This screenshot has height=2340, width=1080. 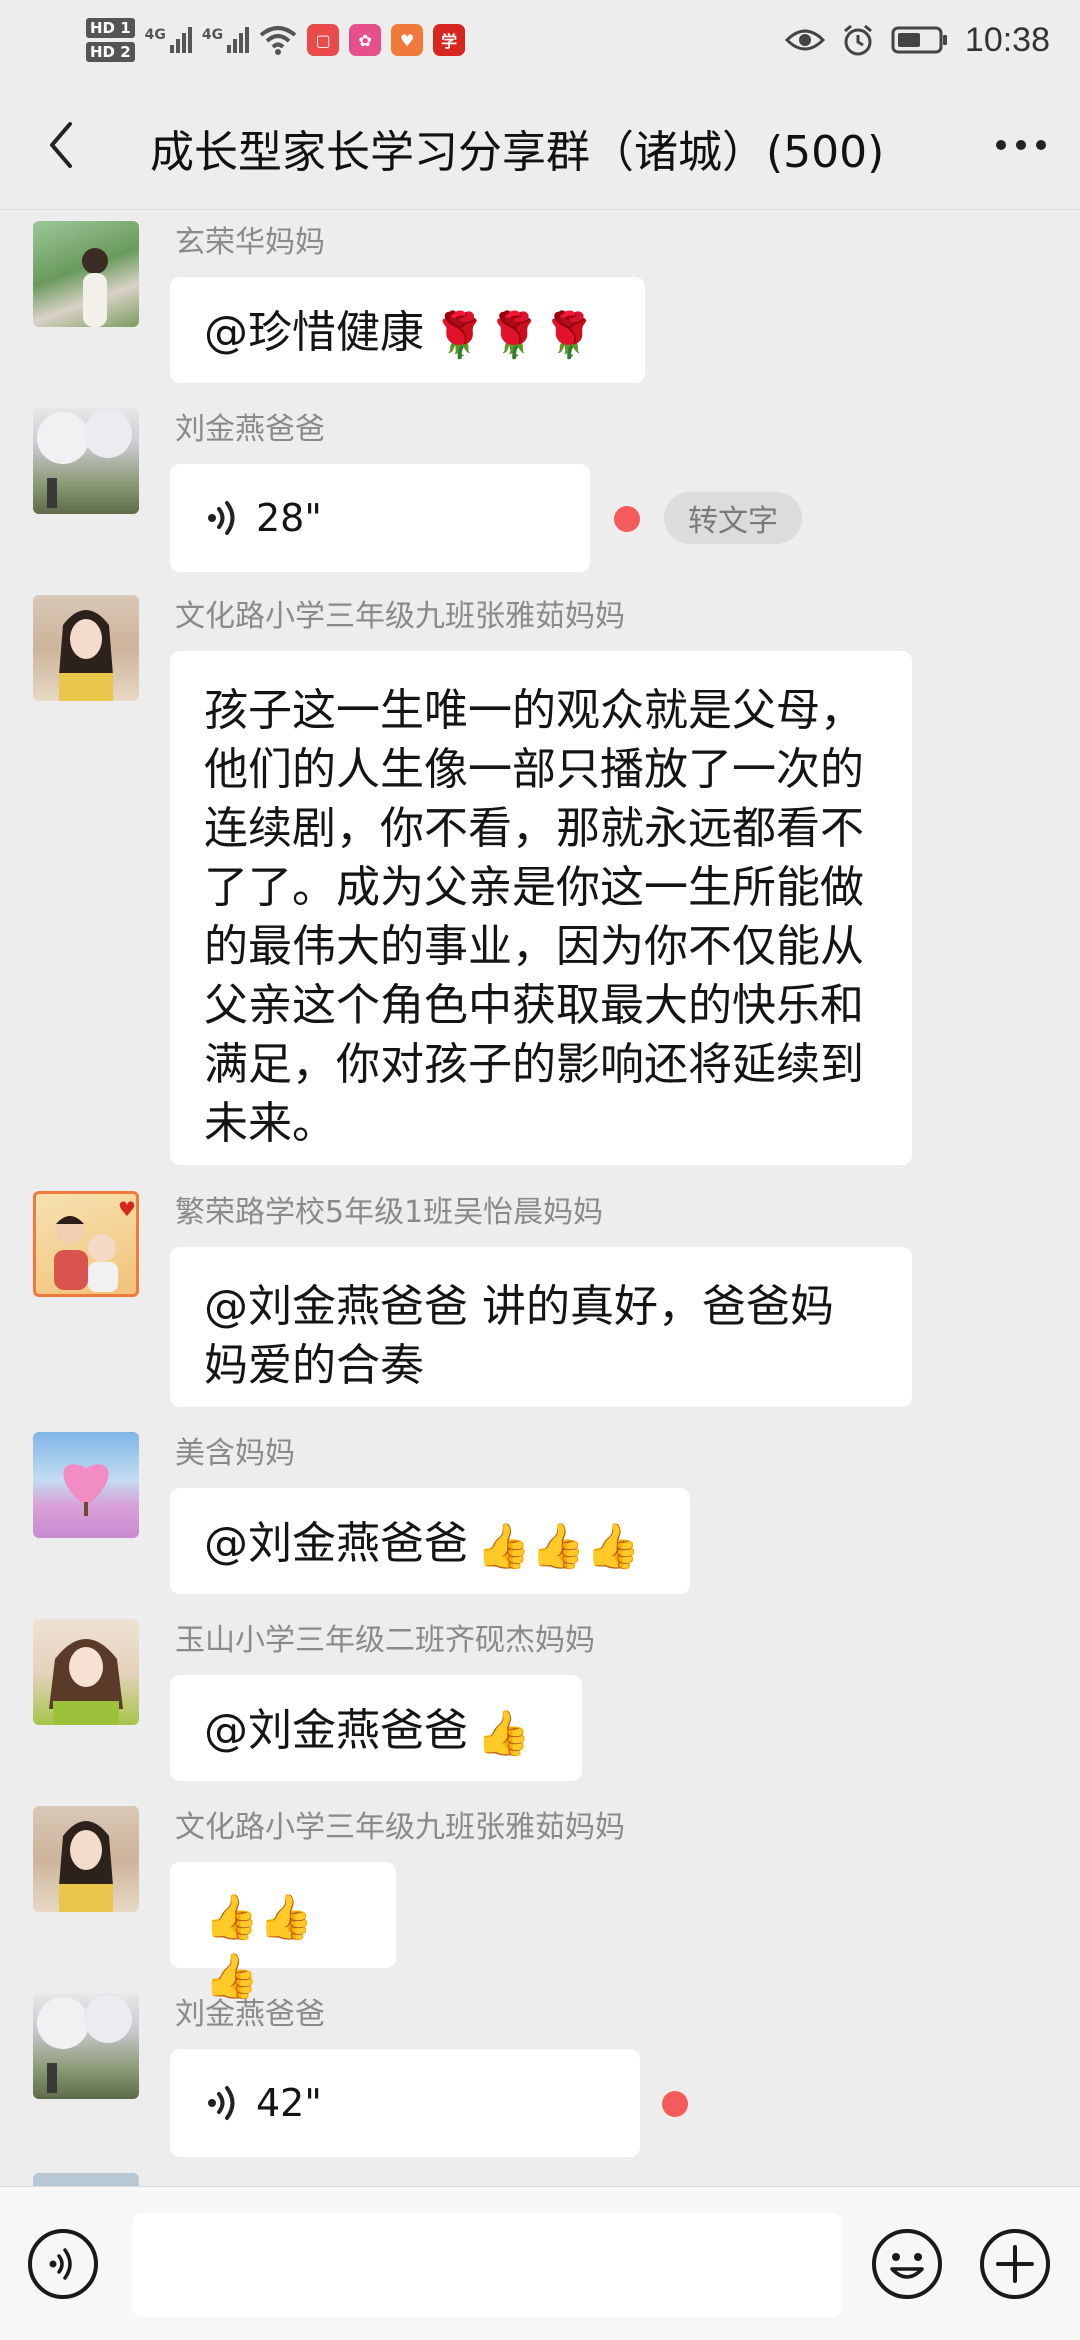 What do you see at coordinates (1007, 39) in the screenshot?
I see `clock: 10:38` at bounding box center [1007, 39].